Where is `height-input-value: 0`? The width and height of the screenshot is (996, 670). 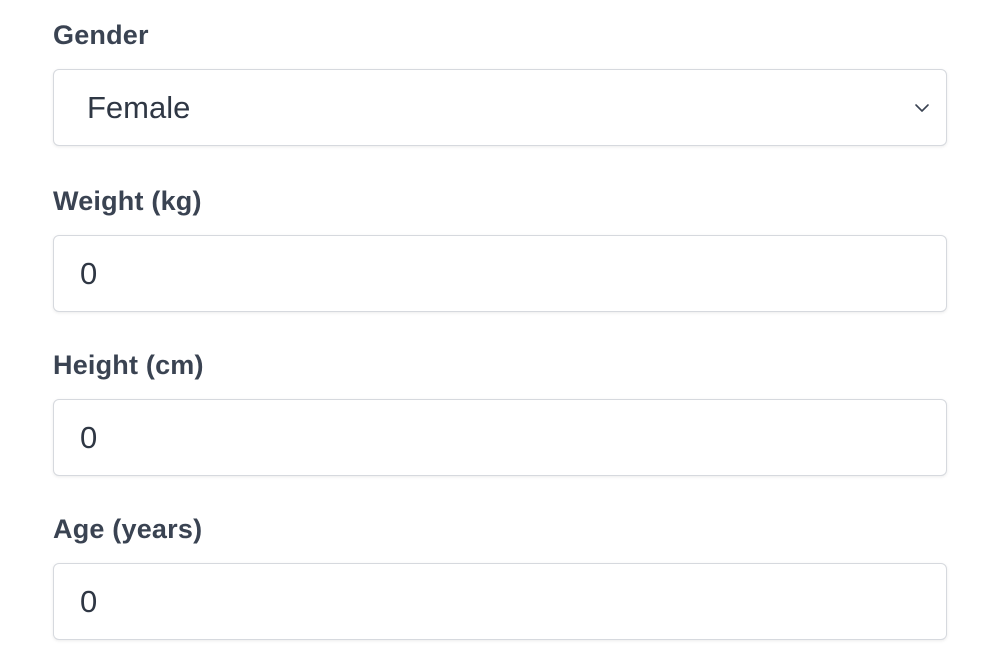
height-input-value: 0 is located at coordinates (89, 437).